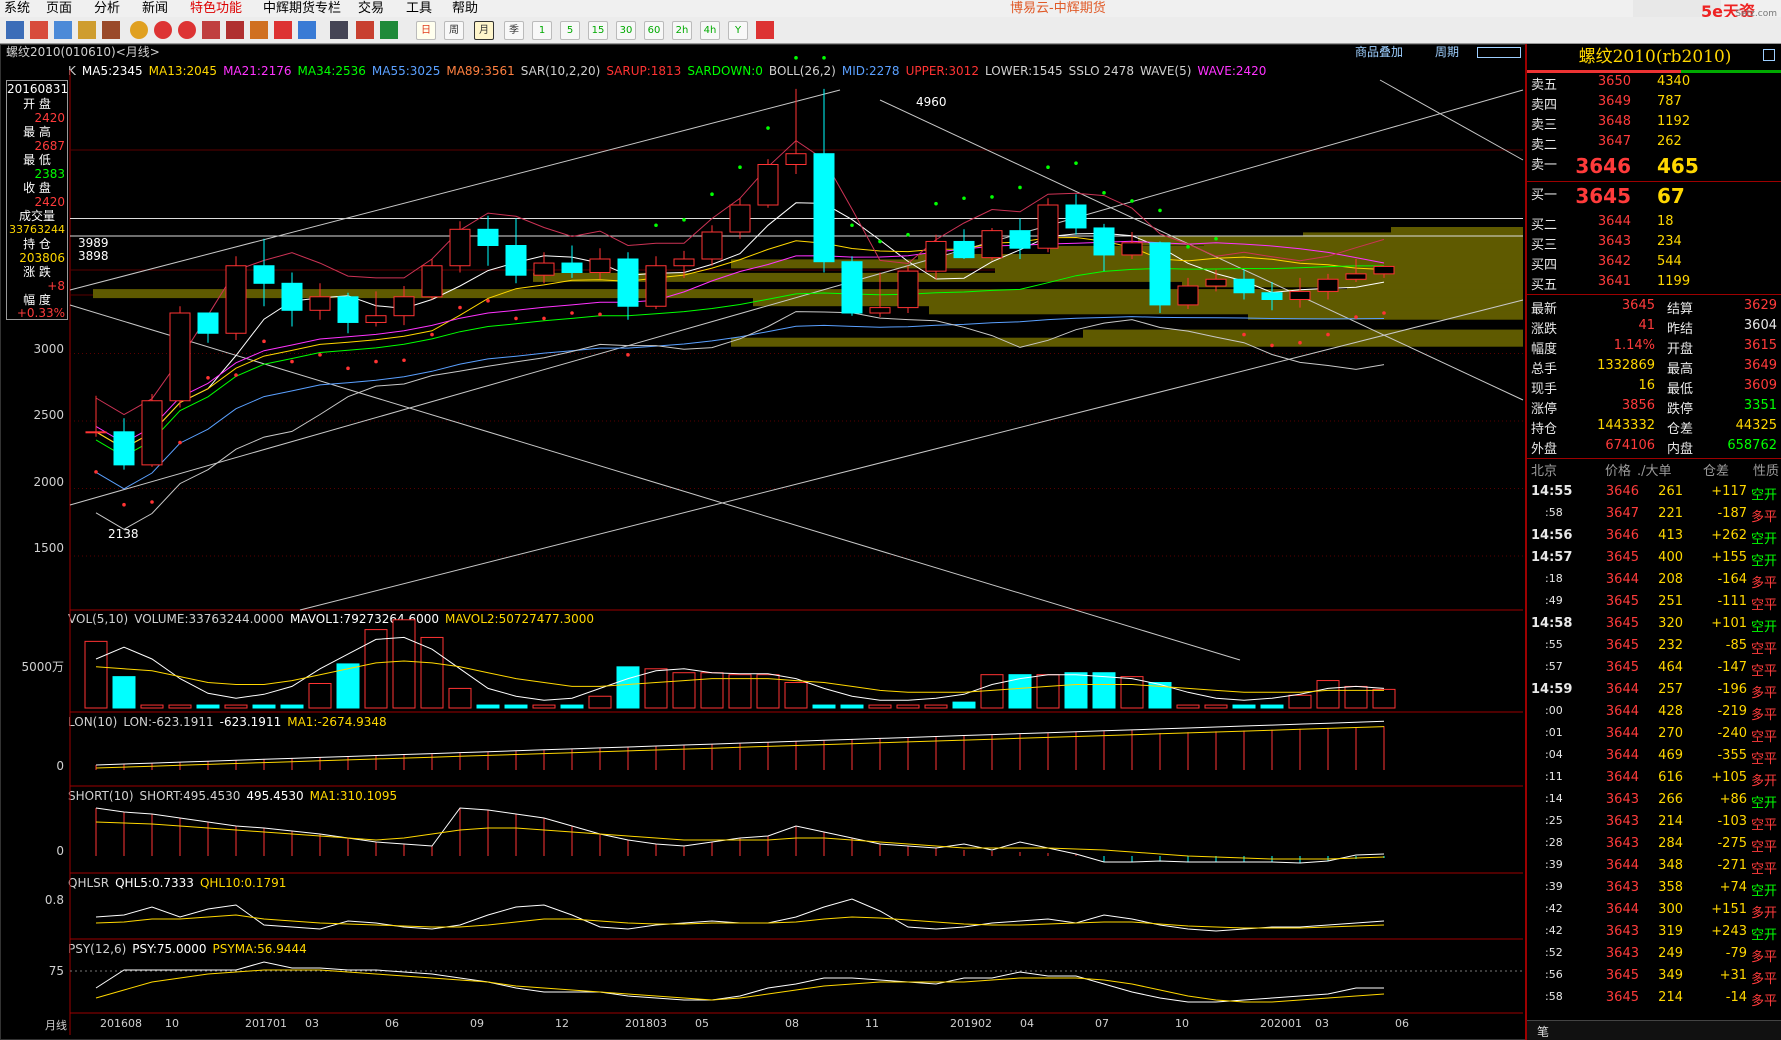 This screenshot has height=1040, width=1781. What do you see at coordinates (235, 30) in the screenshot?
I see `draw-icon` at bounding box center [235, 30].